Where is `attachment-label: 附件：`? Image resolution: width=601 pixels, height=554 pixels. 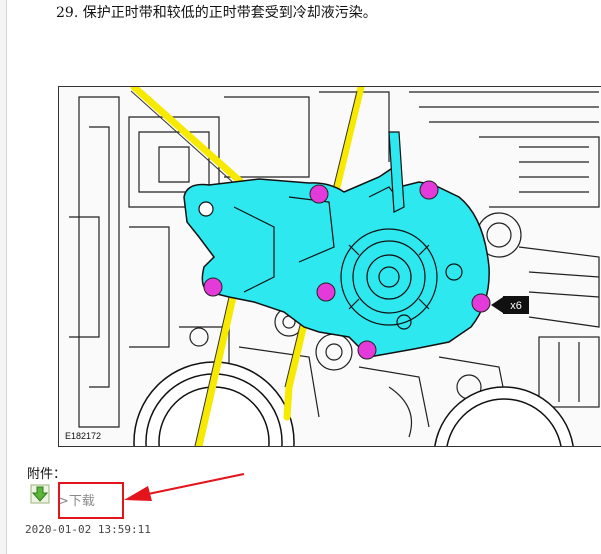 attachment-label: 附件： is located at coordinates (47, 474).